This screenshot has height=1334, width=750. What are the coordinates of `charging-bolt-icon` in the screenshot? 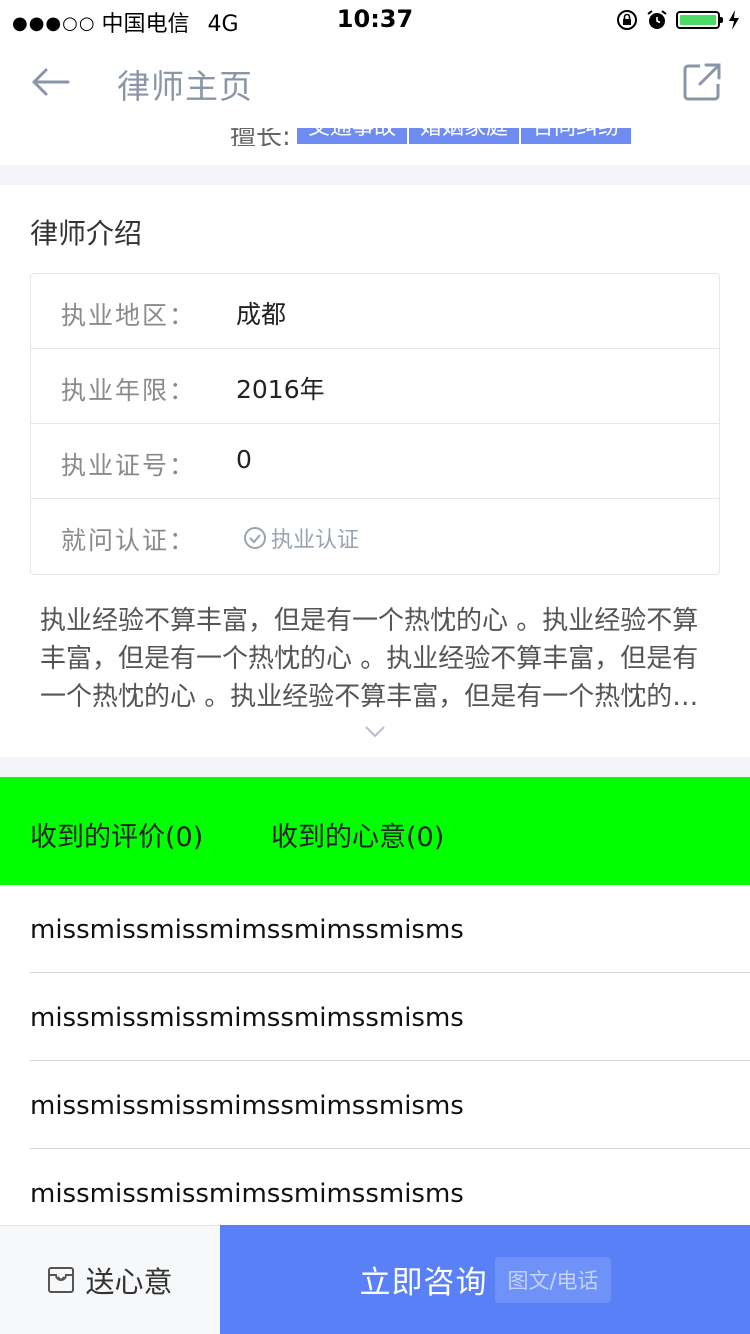 It's located at (734, 20).